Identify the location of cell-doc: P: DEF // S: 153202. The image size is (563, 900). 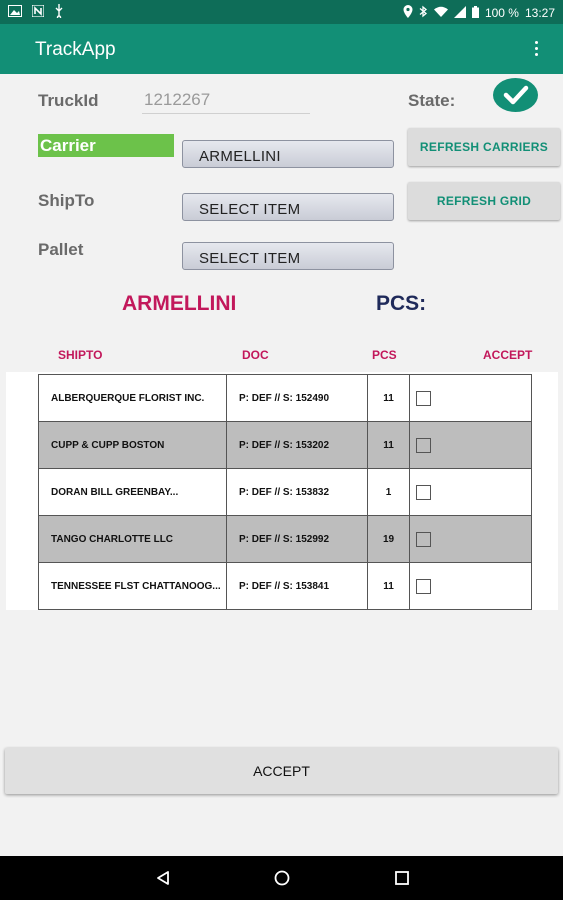
(297, 445).